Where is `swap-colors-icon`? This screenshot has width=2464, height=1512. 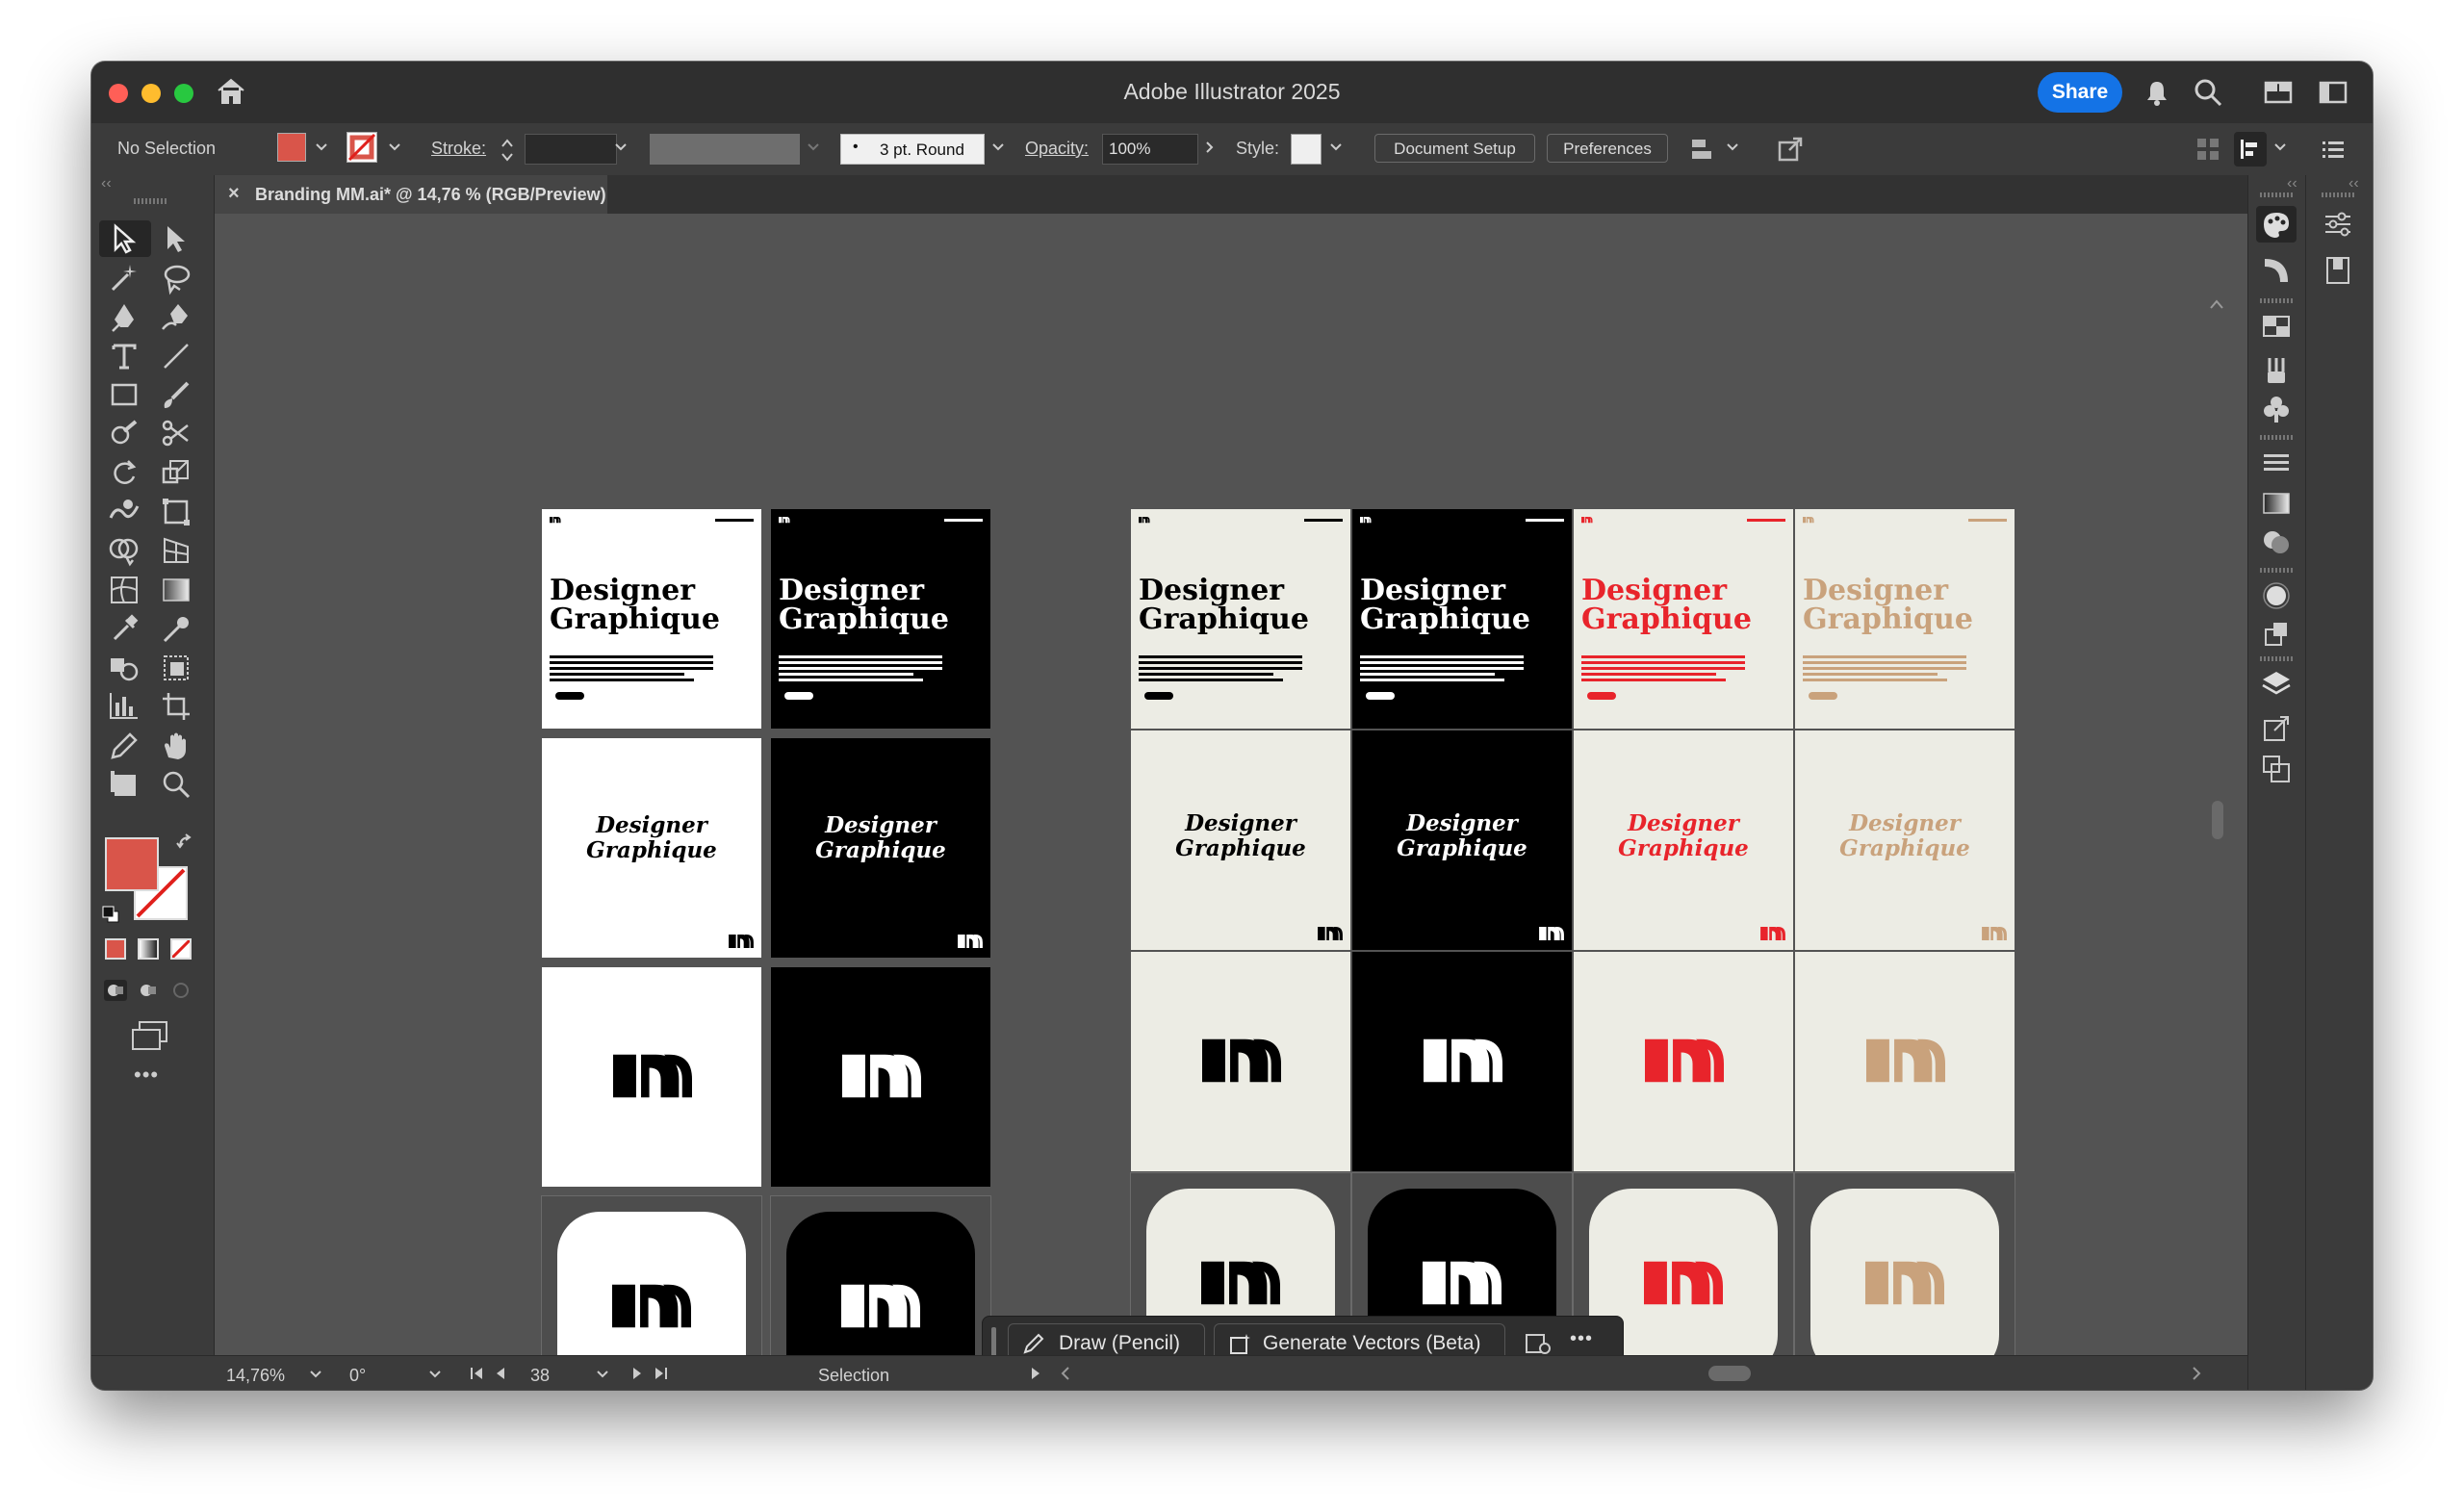 swap-colors-icon is located at coordinates (185, 843).